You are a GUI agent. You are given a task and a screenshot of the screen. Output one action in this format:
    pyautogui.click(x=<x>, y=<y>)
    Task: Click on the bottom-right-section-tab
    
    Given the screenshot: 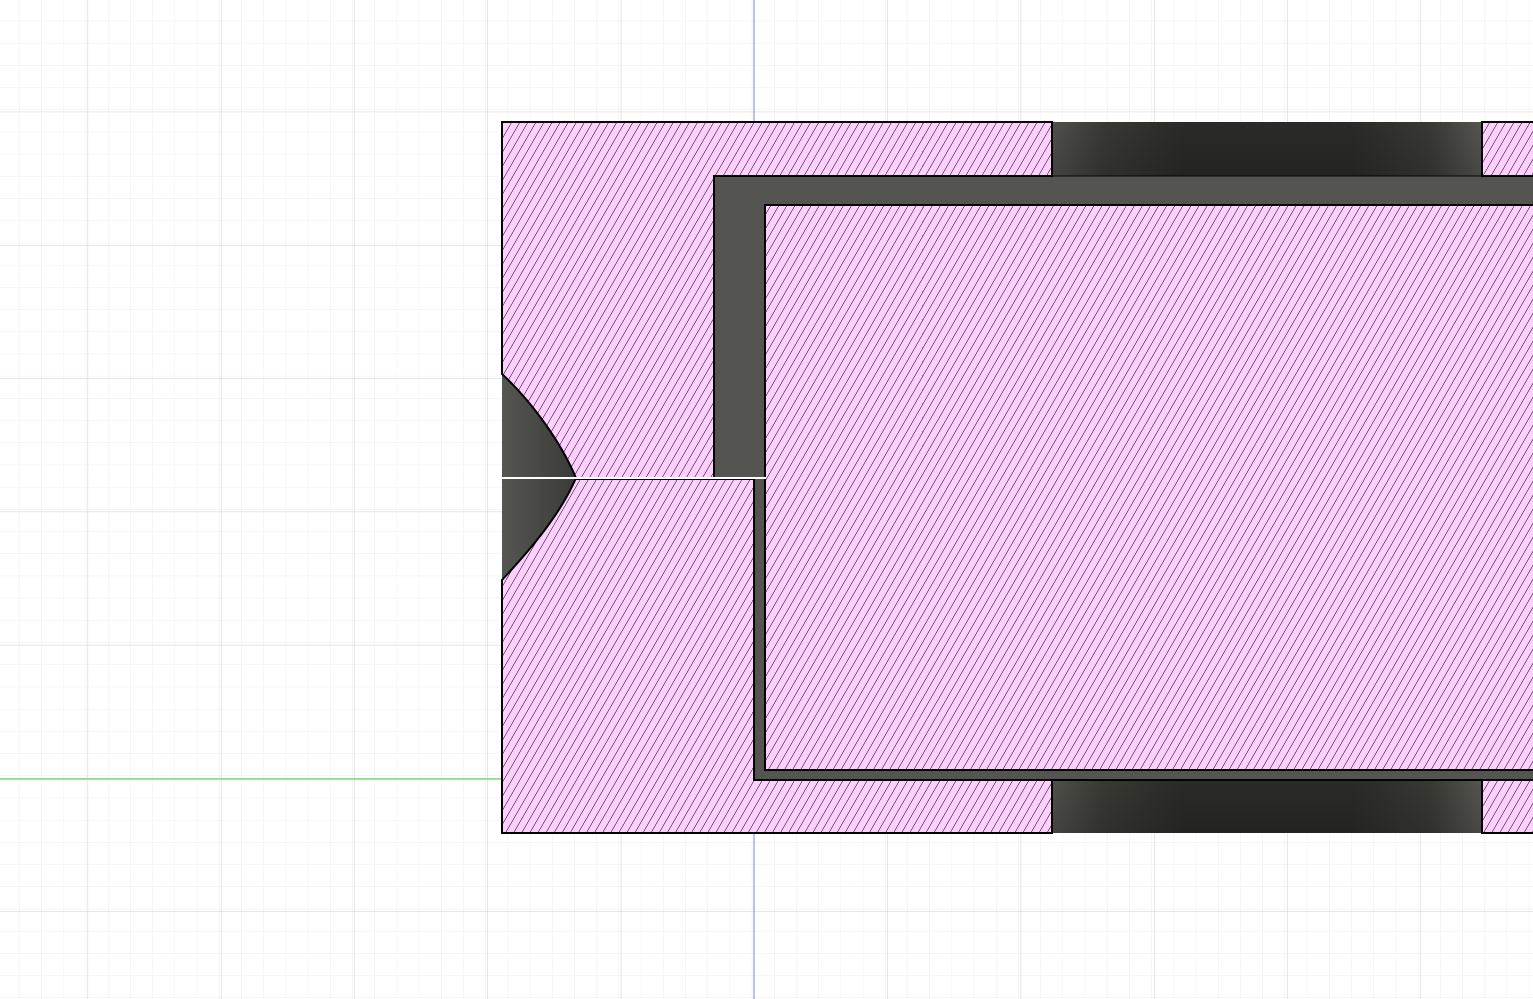 What is the action you would take?
    pyautogui.click(x=1507, y=806)
    